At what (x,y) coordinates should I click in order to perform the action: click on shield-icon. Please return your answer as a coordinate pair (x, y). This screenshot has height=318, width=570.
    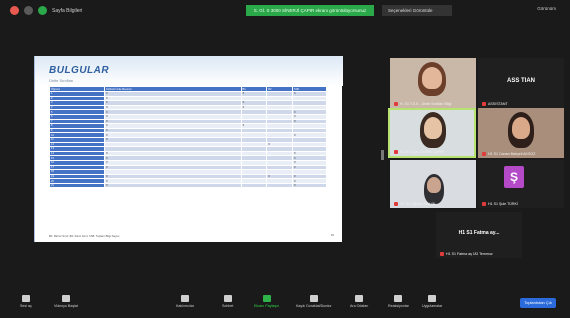
    Looking at the image, I should click on (42, 10).